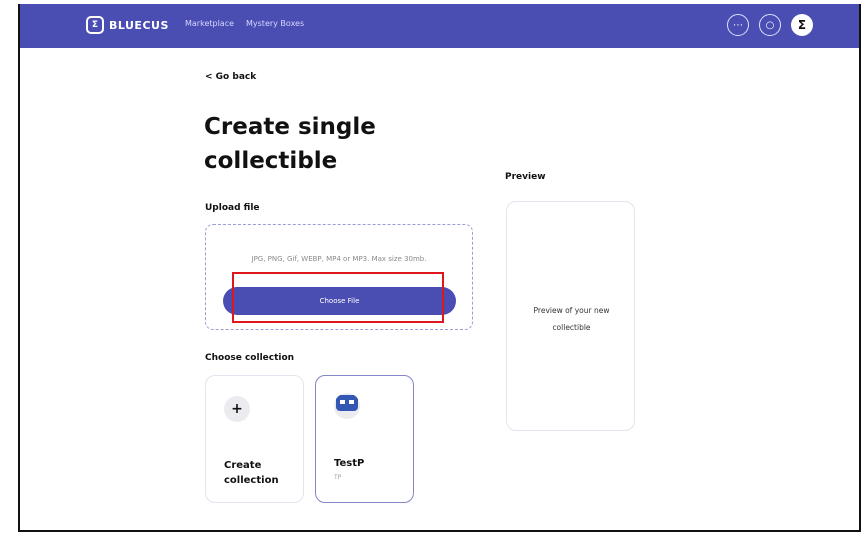 This screenshot has height=536, width=861. I want to click on nav-mystery-boxes-link: Mystery Boxes, so click(275, 23).